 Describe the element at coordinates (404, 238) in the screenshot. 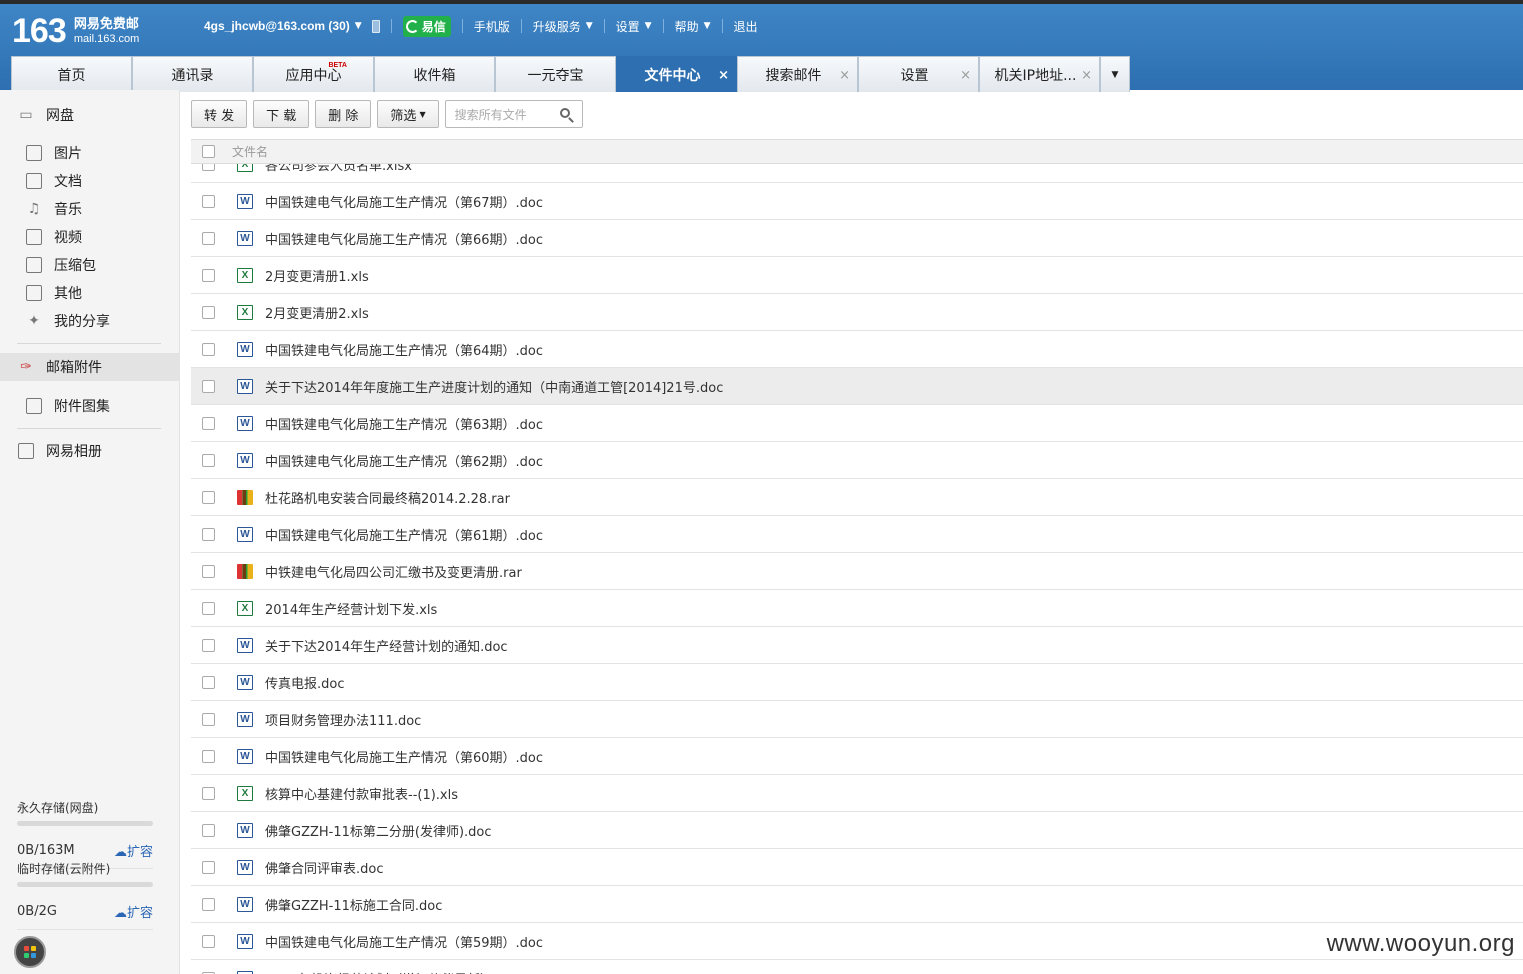

I see `file-name: 中国铁建电气化局施工生产情况（第66期）.doc` at that location.